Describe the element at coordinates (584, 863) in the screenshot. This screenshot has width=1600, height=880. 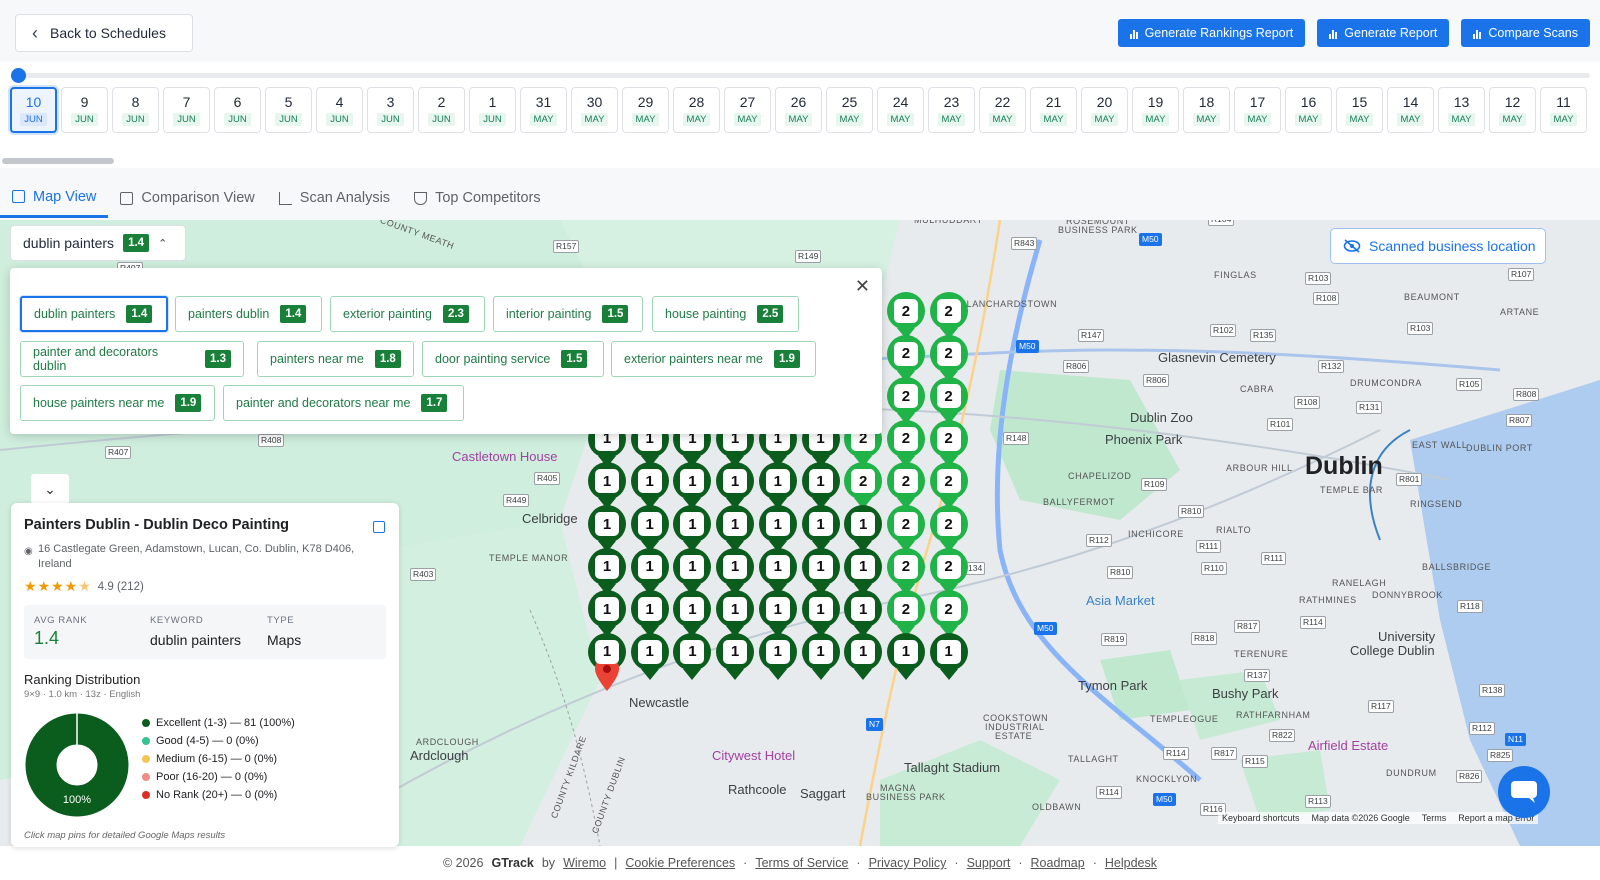
I see `footer-vendor-link: Wiremo` at that location.